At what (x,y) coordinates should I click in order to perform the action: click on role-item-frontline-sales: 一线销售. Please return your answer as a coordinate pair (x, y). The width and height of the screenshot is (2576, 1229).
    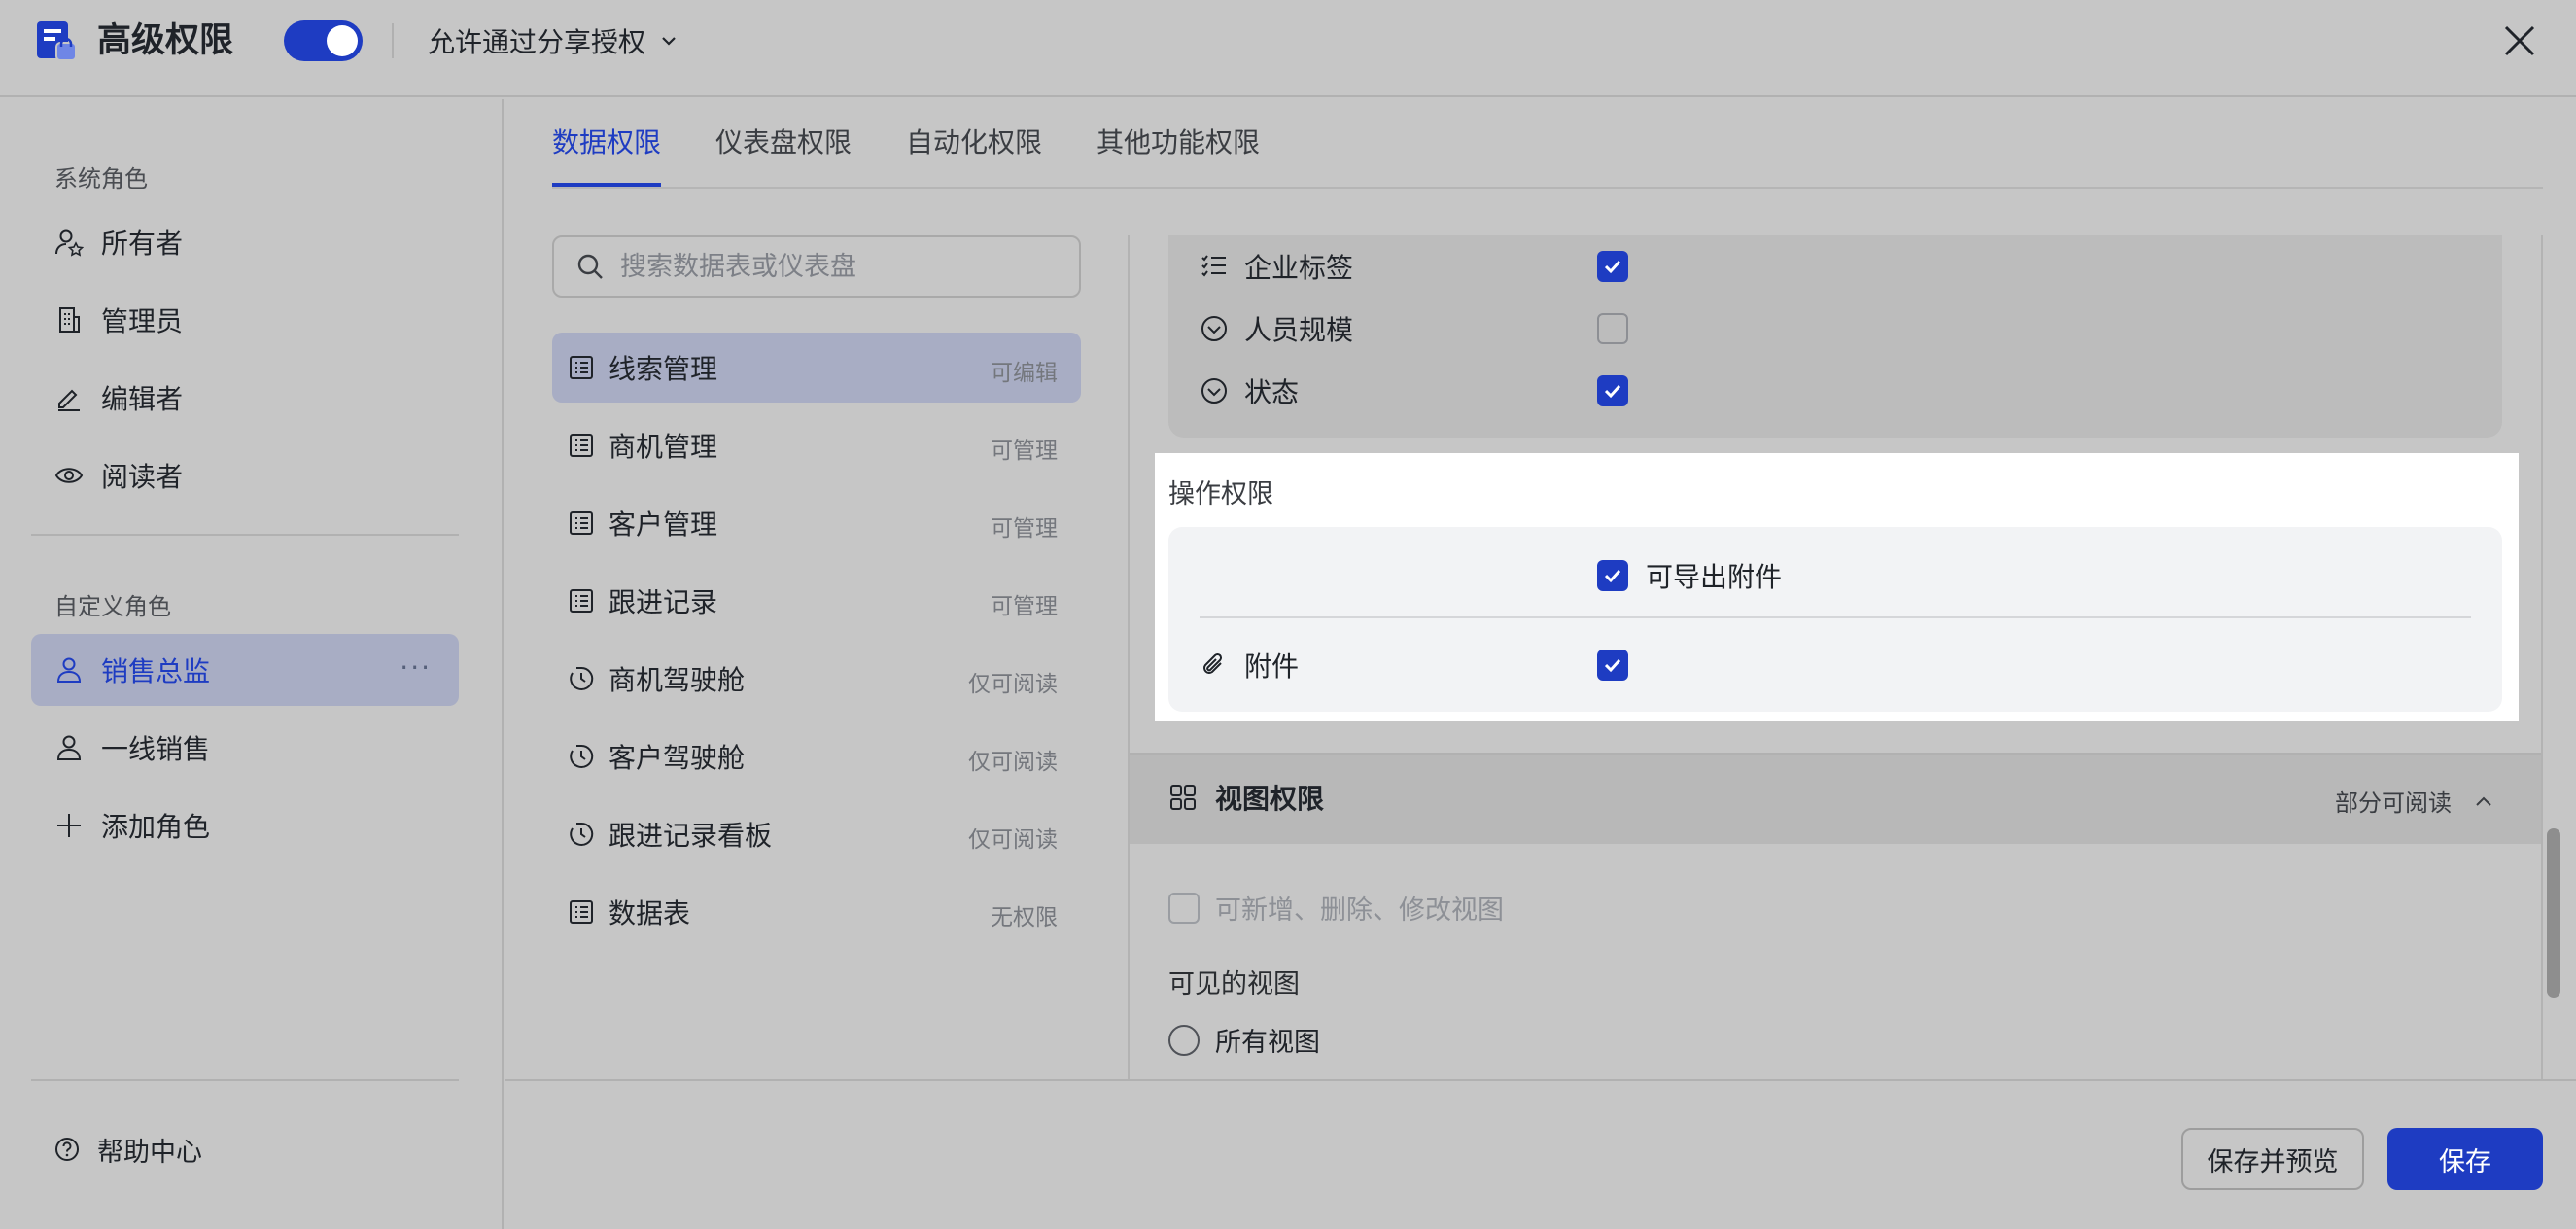
    Looking at the image, I should click on (245, 748).